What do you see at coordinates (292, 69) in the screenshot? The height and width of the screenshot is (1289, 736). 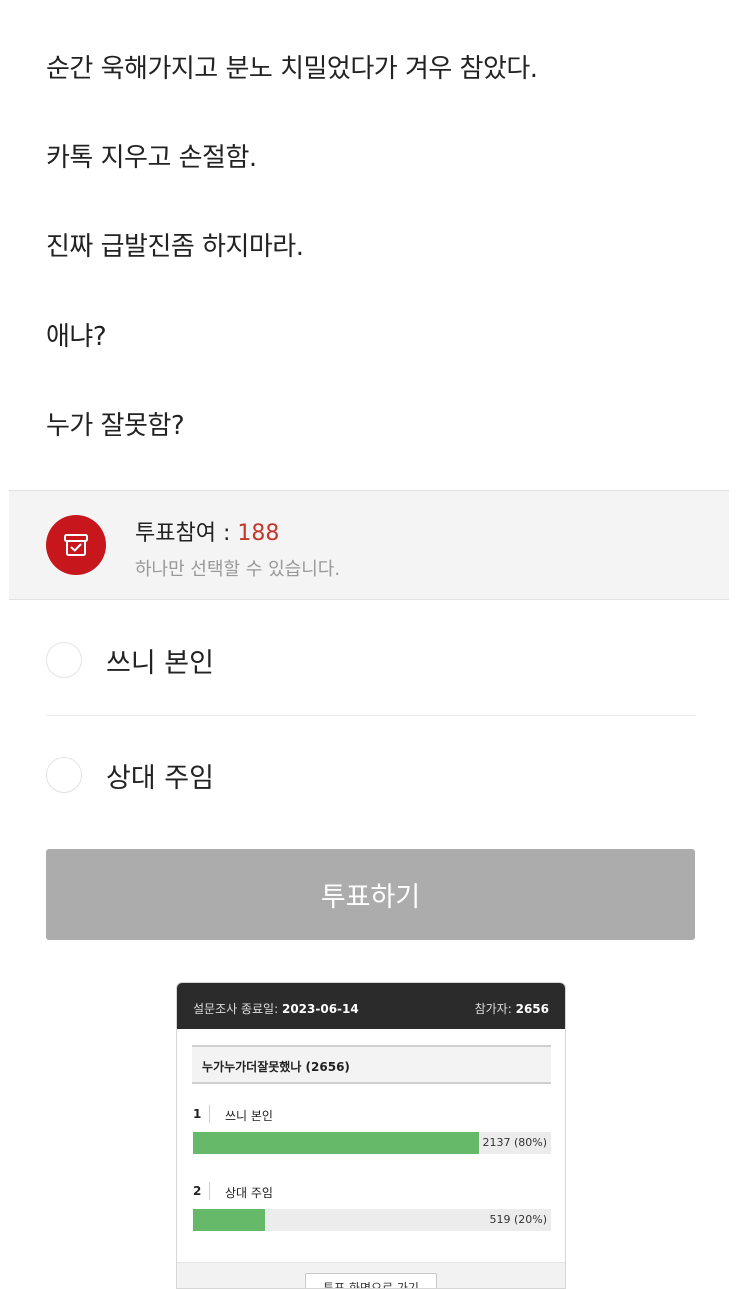 I see `post-line-1: 순간 욱해가지고 분노 치밀었다가 겨우 참았다.` at bounding box center [292, 69].